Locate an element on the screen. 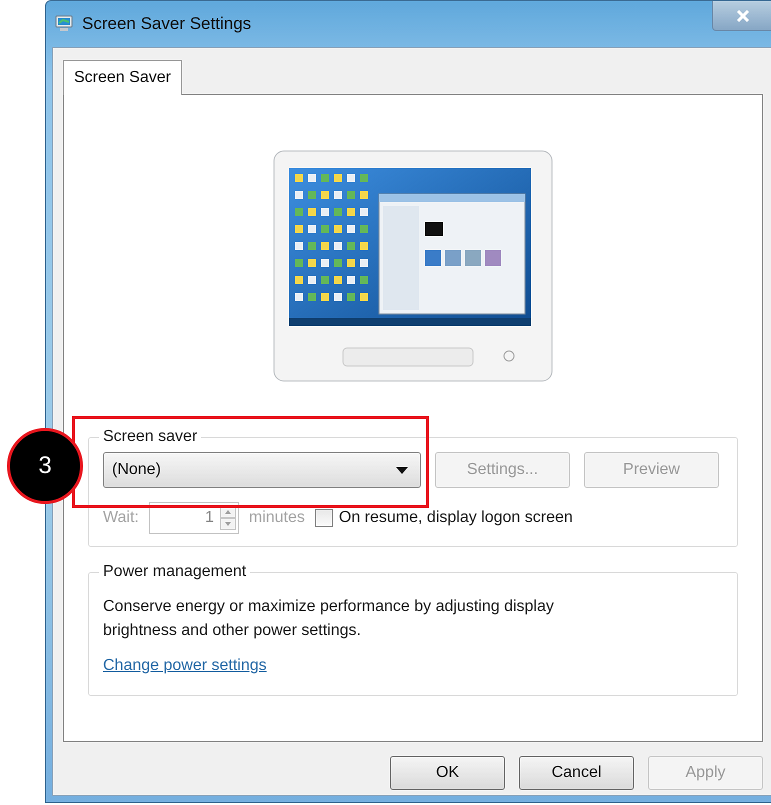 This screenshot has height=805, width=771. group-label: Power management is located at coordinates (175, 572).